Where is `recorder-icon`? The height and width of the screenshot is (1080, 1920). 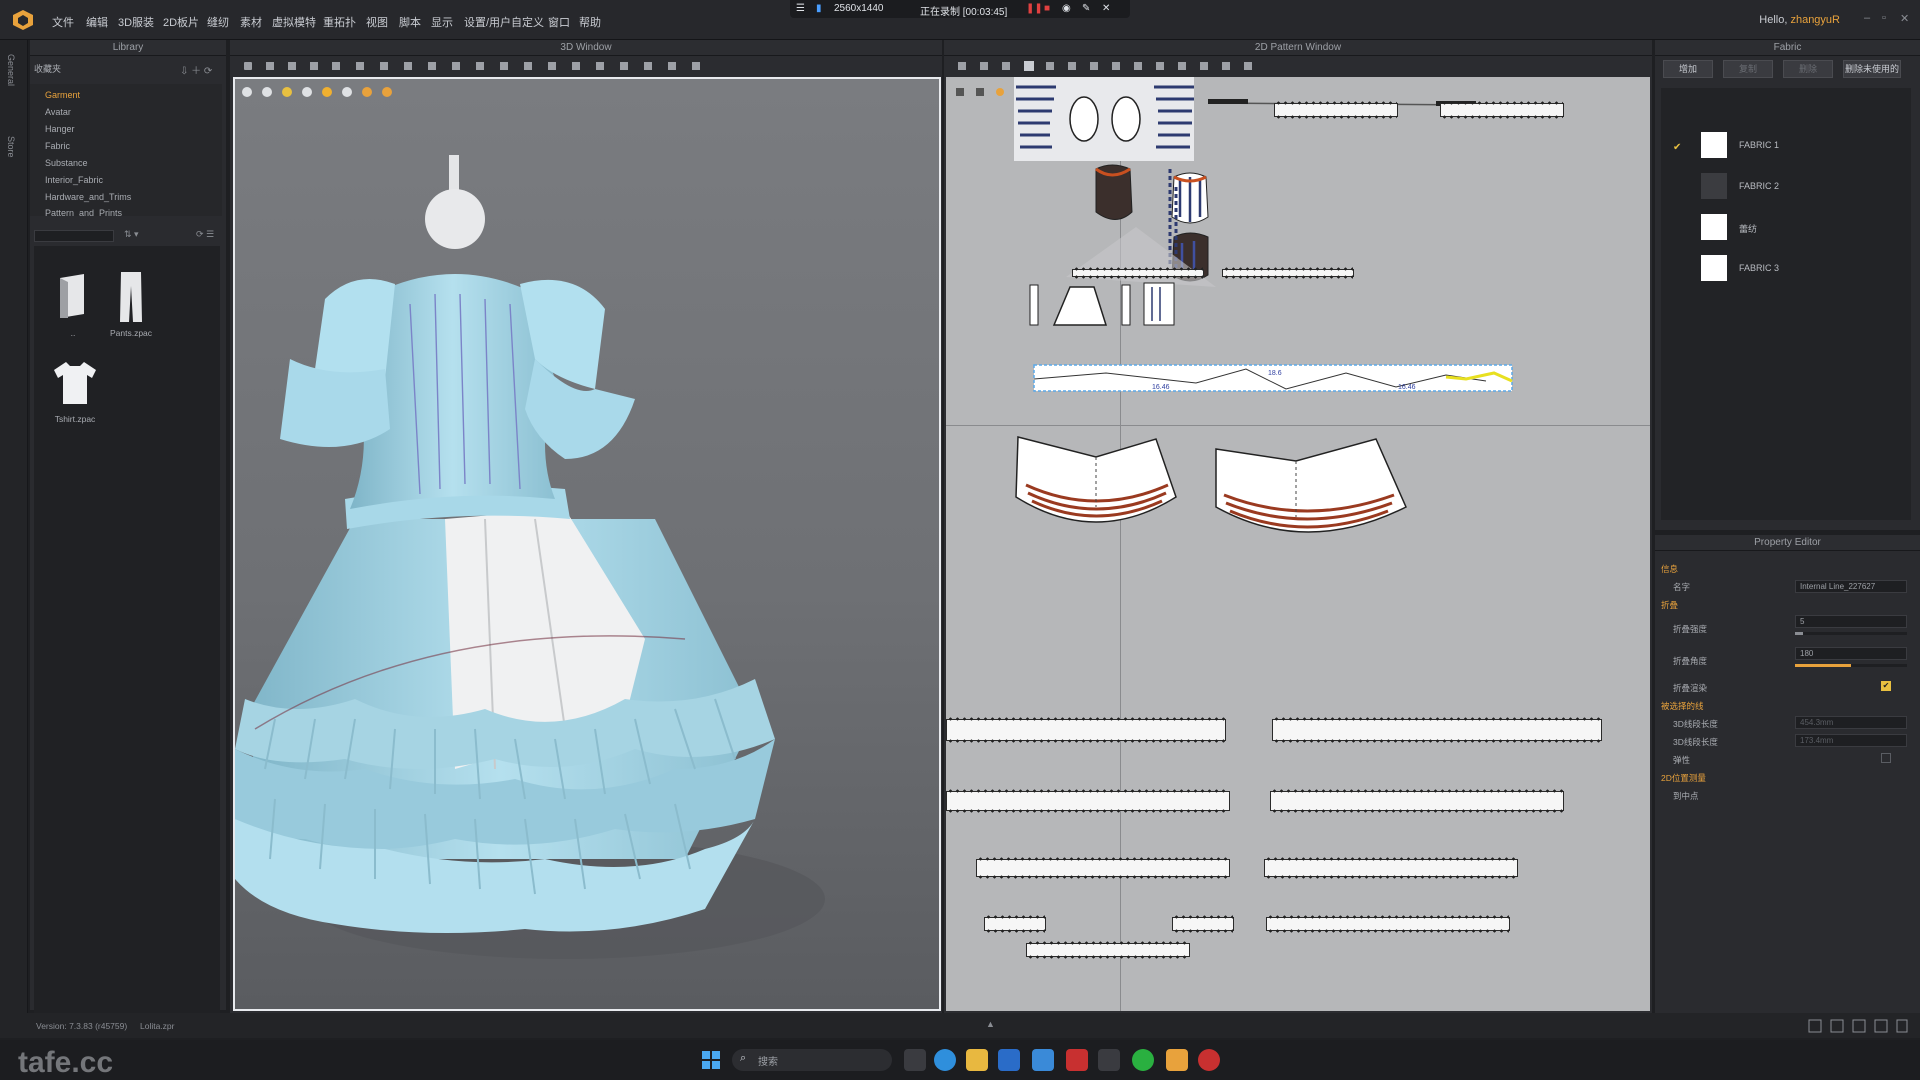
recorder-icon is located at coordinates (1209, 1060).